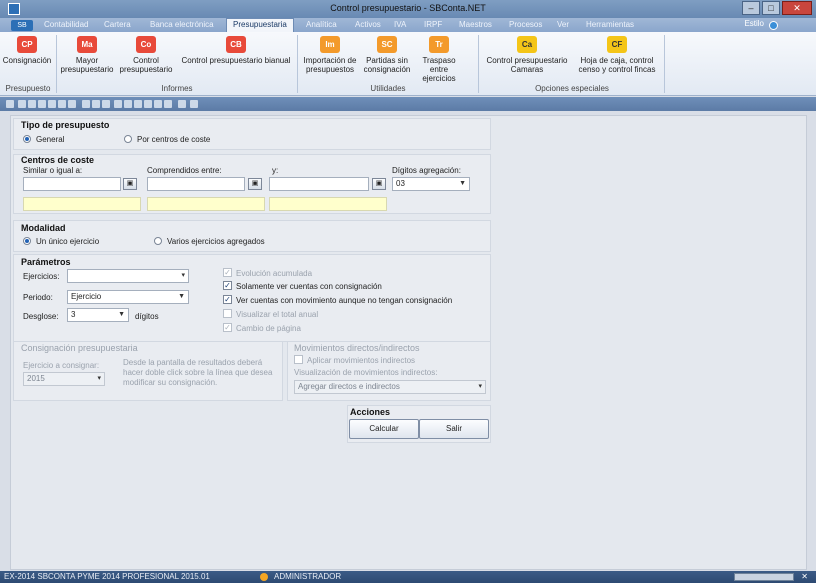  What do you see at coordinates (128, 276) in the screenshot?
I see `ejercicios-select: ▾` at bounding box center [128, 276].